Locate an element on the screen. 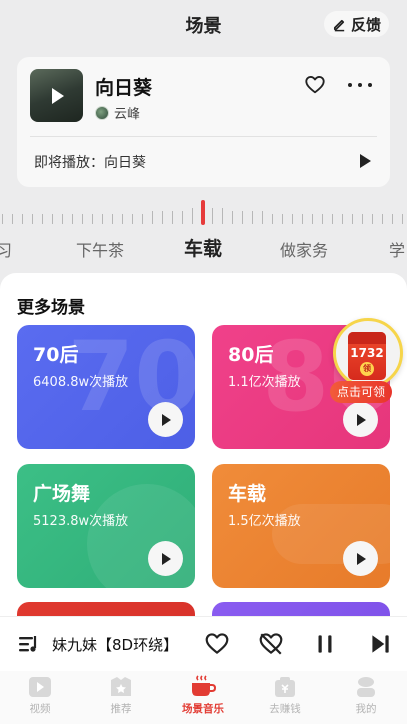  feedback-label: 反馈 is located at coordinates (365, 24).